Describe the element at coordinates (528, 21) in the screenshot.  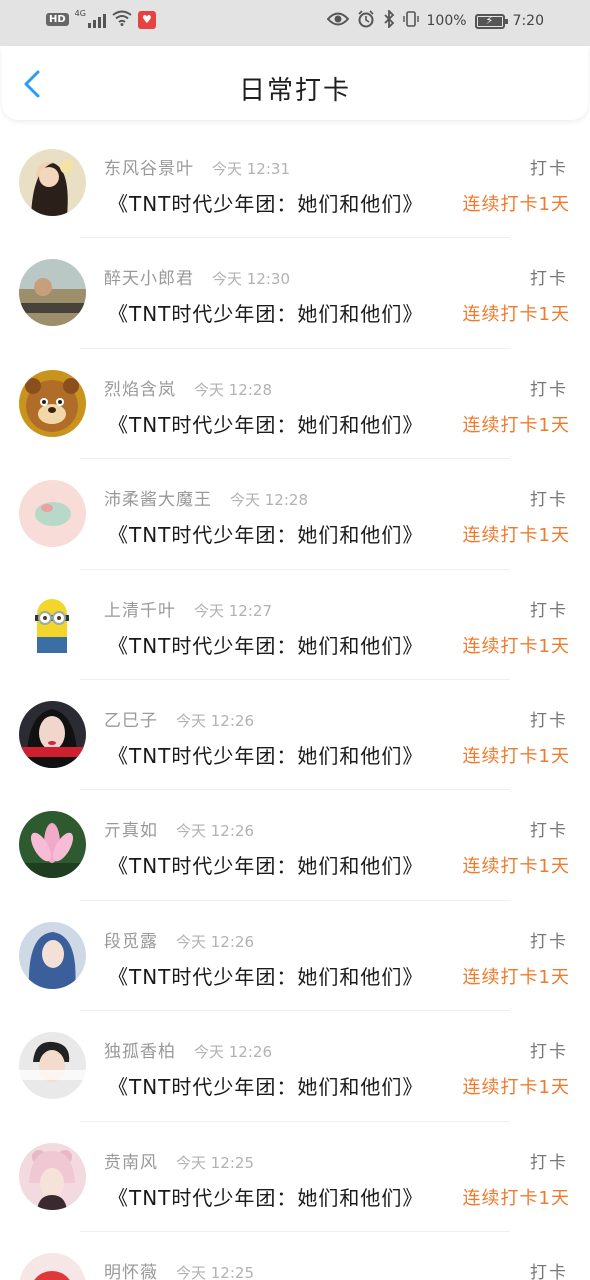
I see `clock: 7:20` at that location.